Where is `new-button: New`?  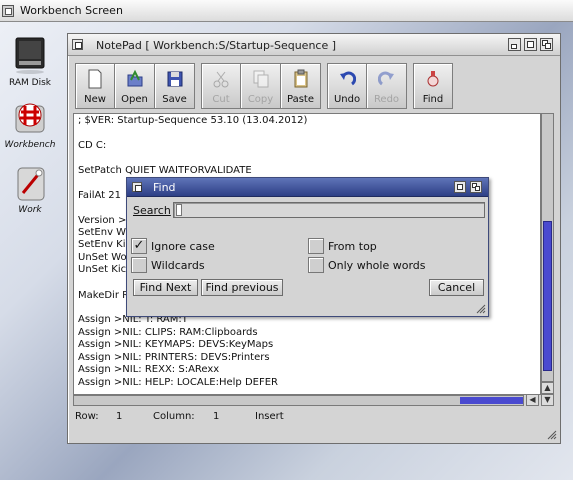
new-button: New is located at coordinates (95, 86).